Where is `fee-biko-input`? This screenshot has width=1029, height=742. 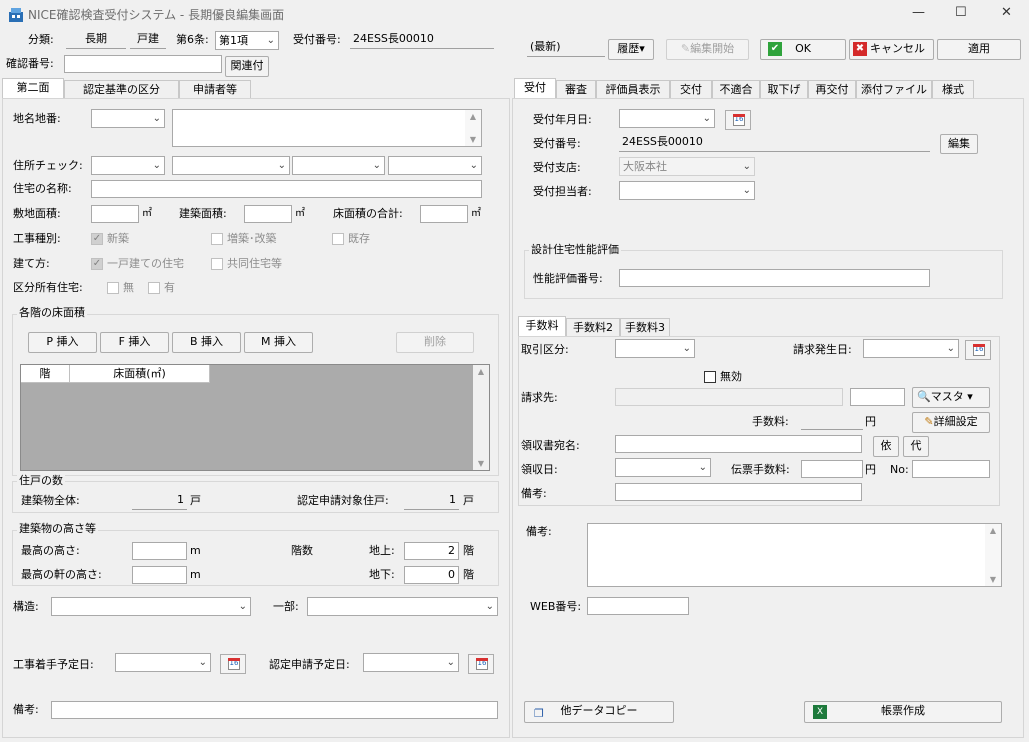
fee-biko-input is located at coordinates (738, 492).